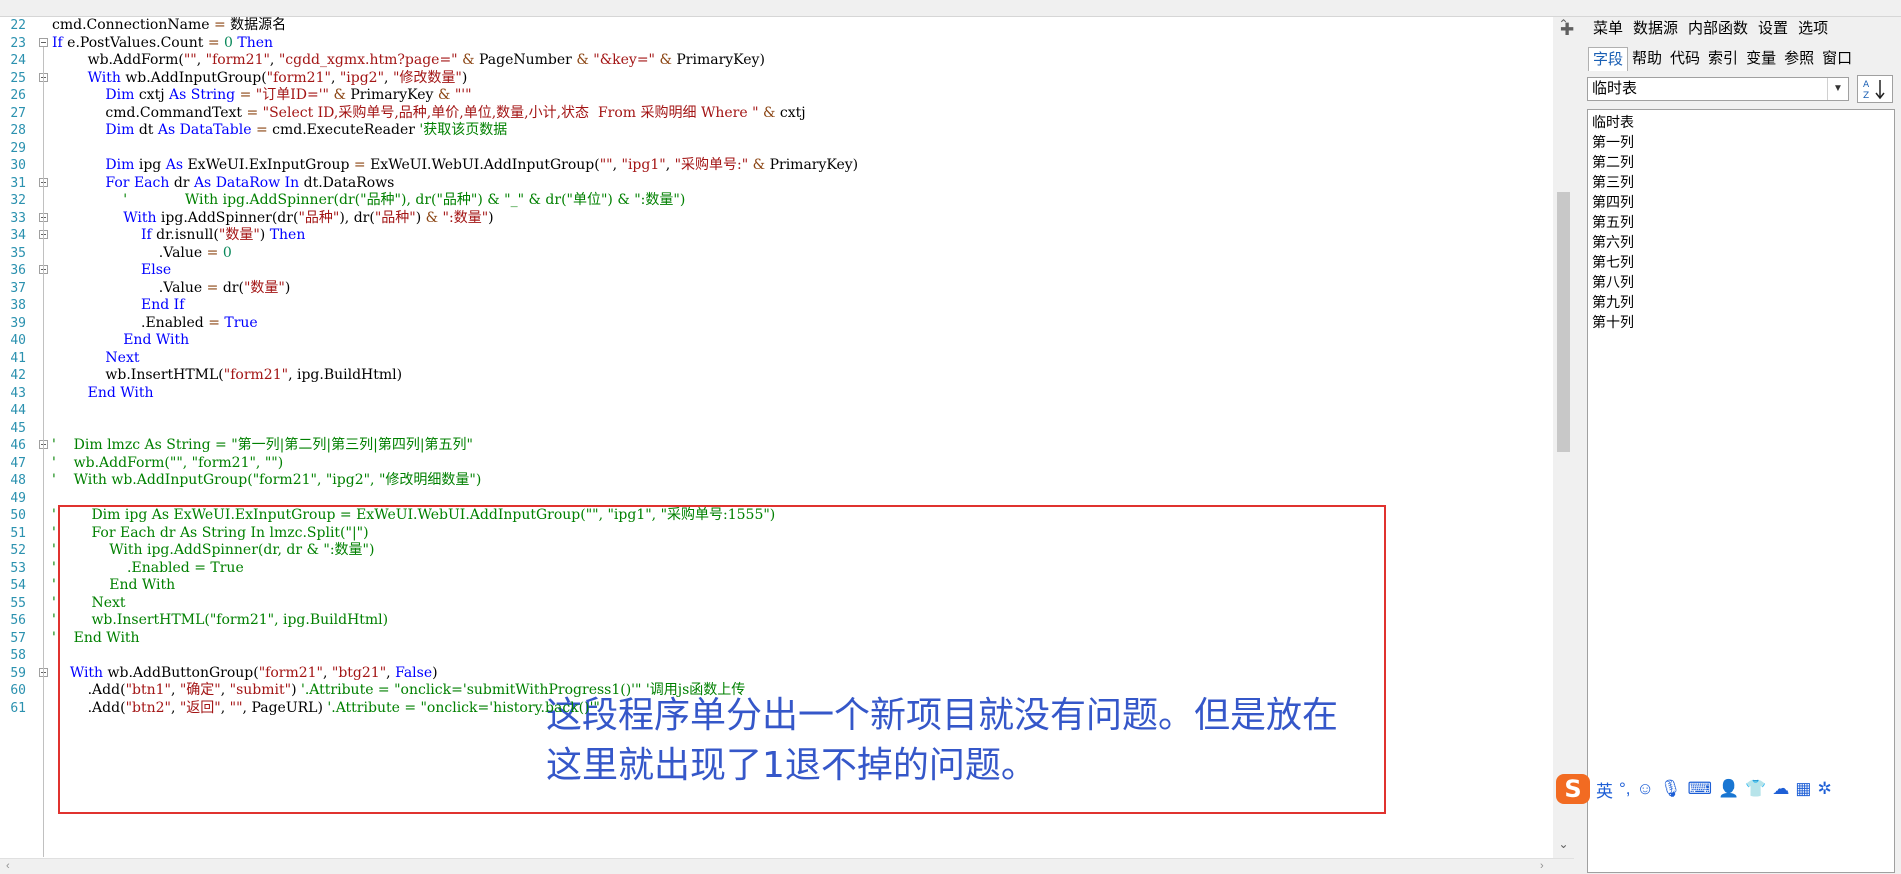  Describe the element at coordinates (787, 866) in the screenshot. I see `horizontal-scrollbar: ‹ ›` at that location.